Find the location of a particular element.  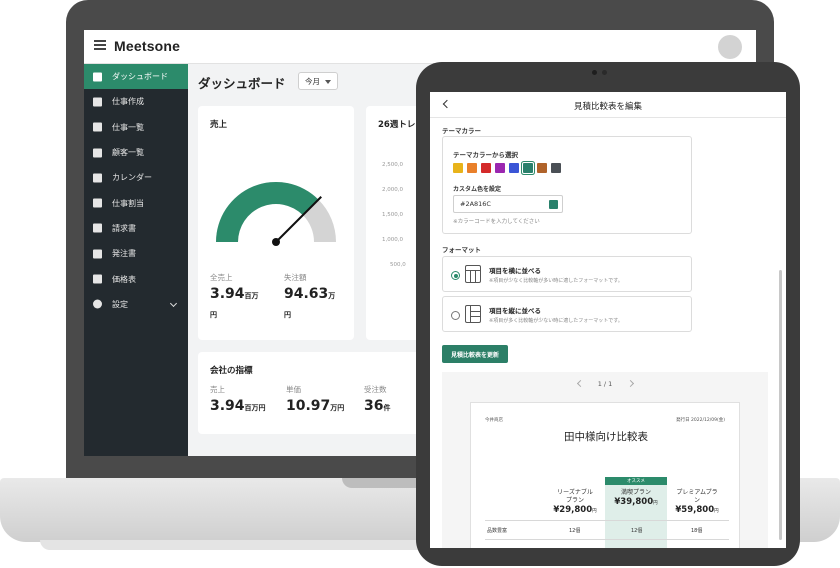

sidebar-item-invoices: 請求書 is located at coordinates (136, 228).